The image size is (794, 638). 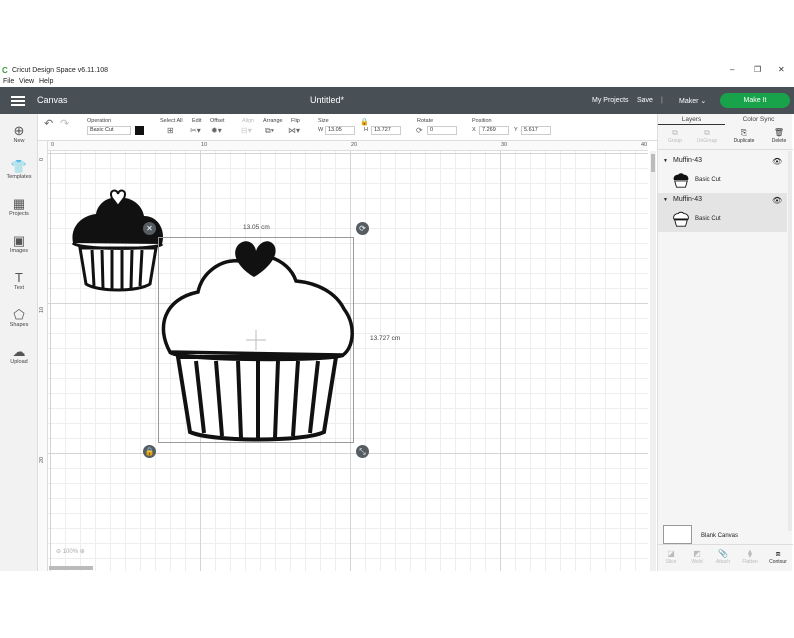 I want to click on sidebar-item-new: ⊕ New, so click(x=19, y=134).